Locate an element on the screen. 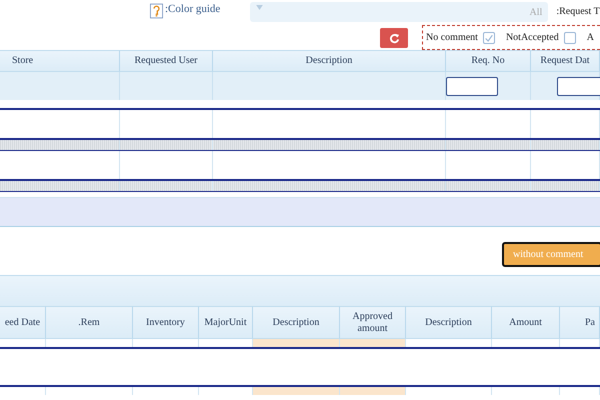 The height and width of the screenshot is (400, 600). column-header: Request Dat is located at coordinates (565, 61).